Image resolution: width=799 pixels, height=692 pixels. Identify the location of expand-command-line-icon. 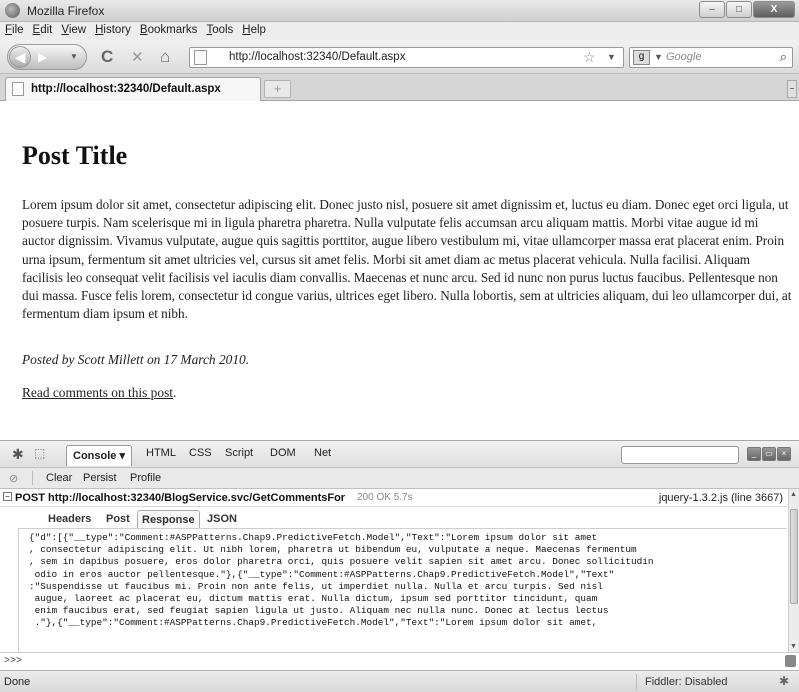
(790, 661).